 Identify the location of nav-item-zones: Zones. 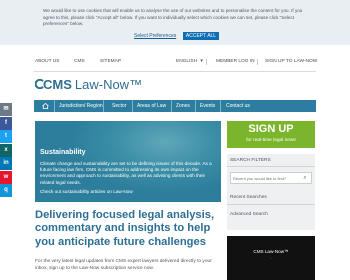
(183, 106).